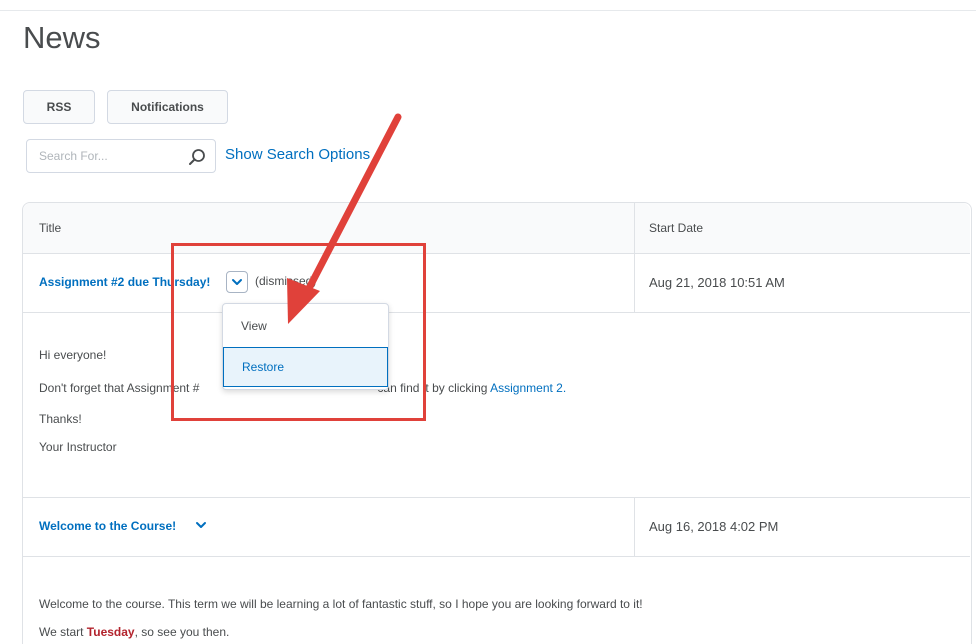 This screenshot has width=976, height=644. Describe the element at coordinates (182, 632) in the screenshot. I see `body-text: , so see you then.` at that location.